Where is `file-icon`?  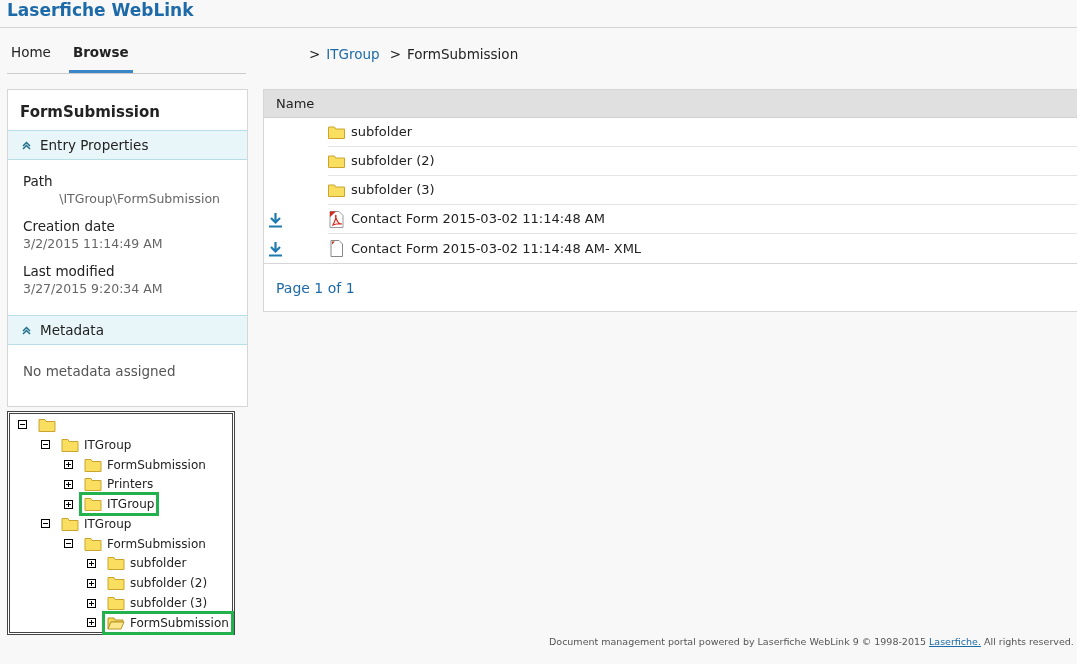
file-icon is located at coordinates (336, 248).